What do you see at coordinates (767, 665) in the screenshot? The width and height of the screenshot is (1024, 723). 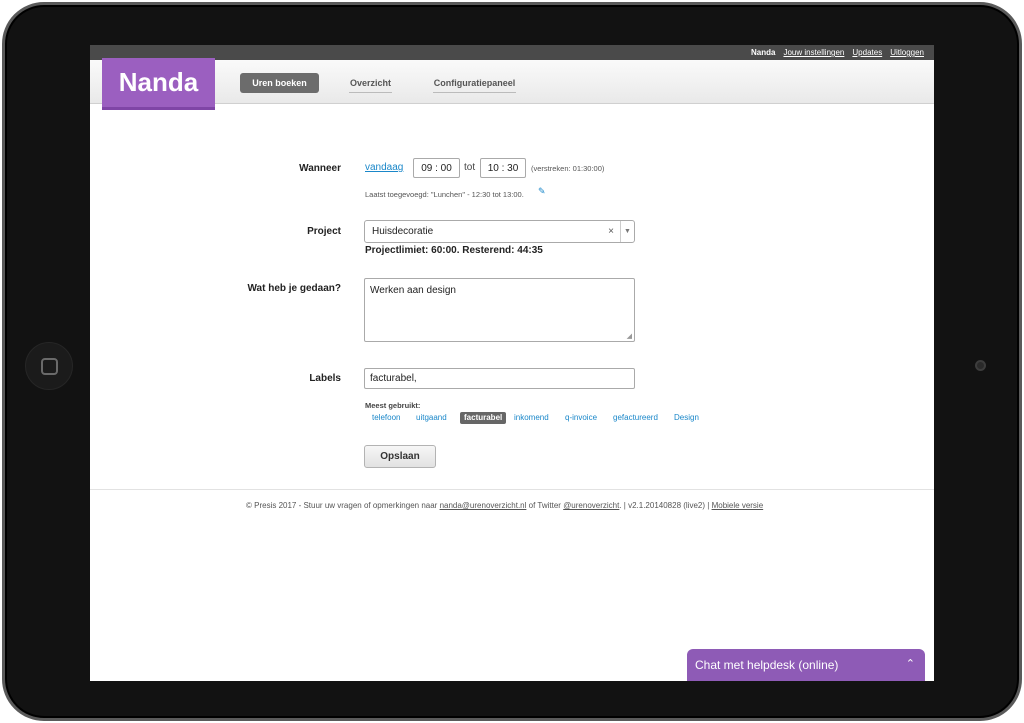 I see `chat-label: Chat met helpdesk (online)` at bounding box center [767, 665].